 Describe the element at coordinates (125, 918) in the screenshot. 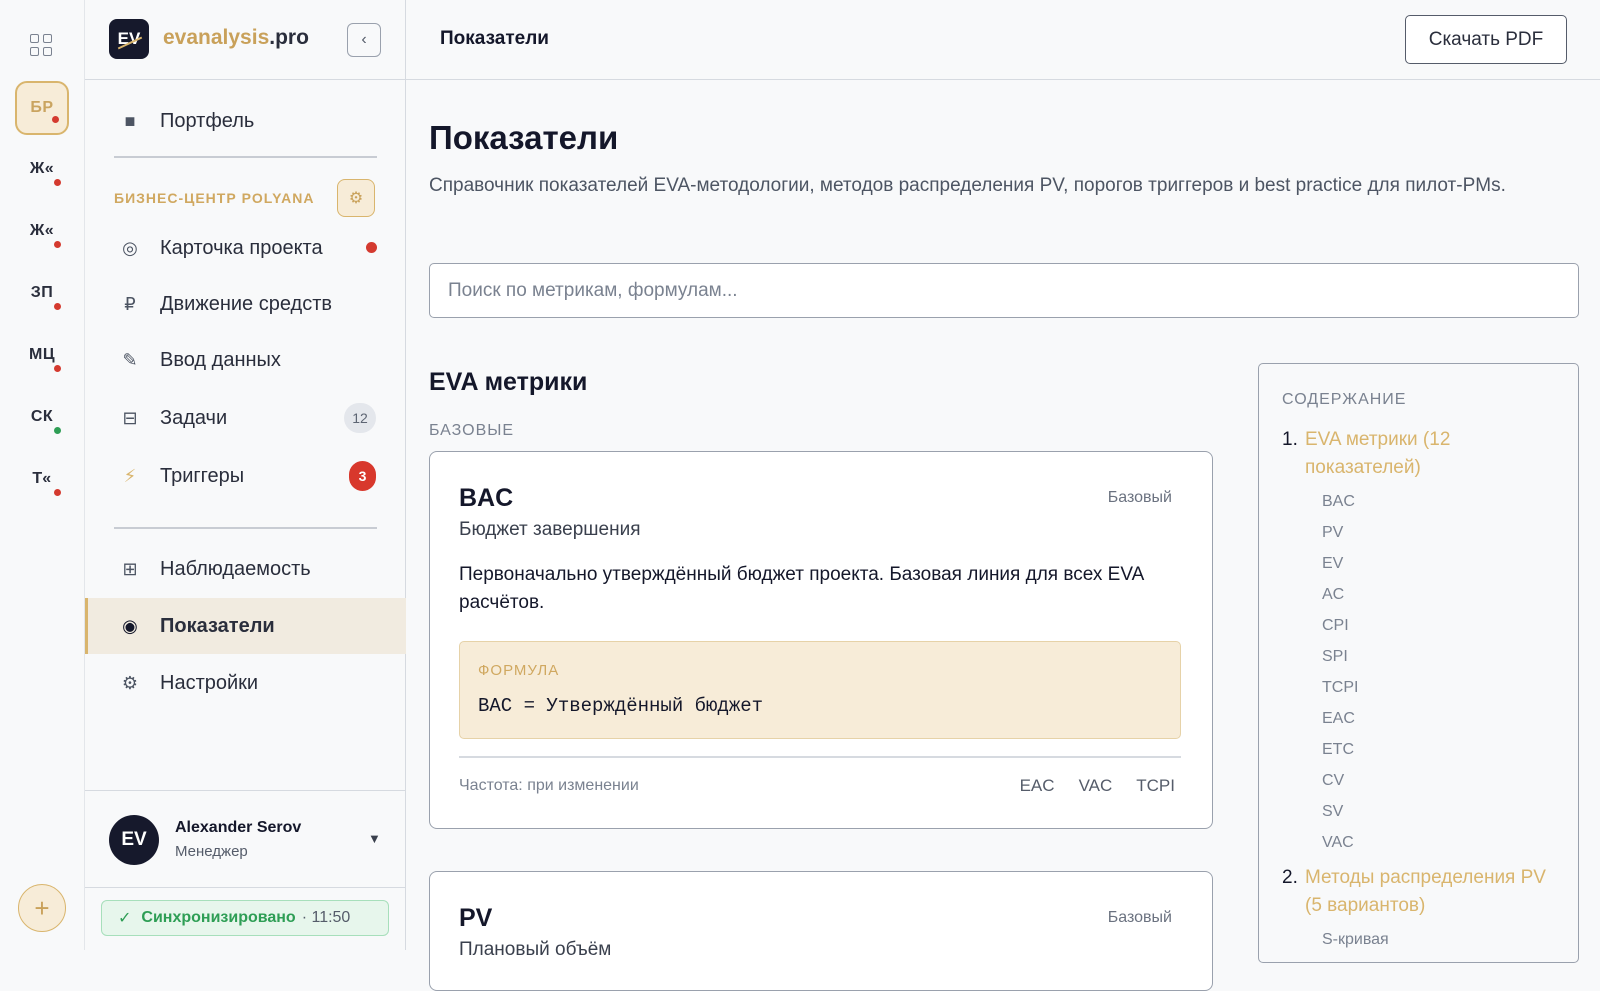

I see `check-icon: ✓` at that location.